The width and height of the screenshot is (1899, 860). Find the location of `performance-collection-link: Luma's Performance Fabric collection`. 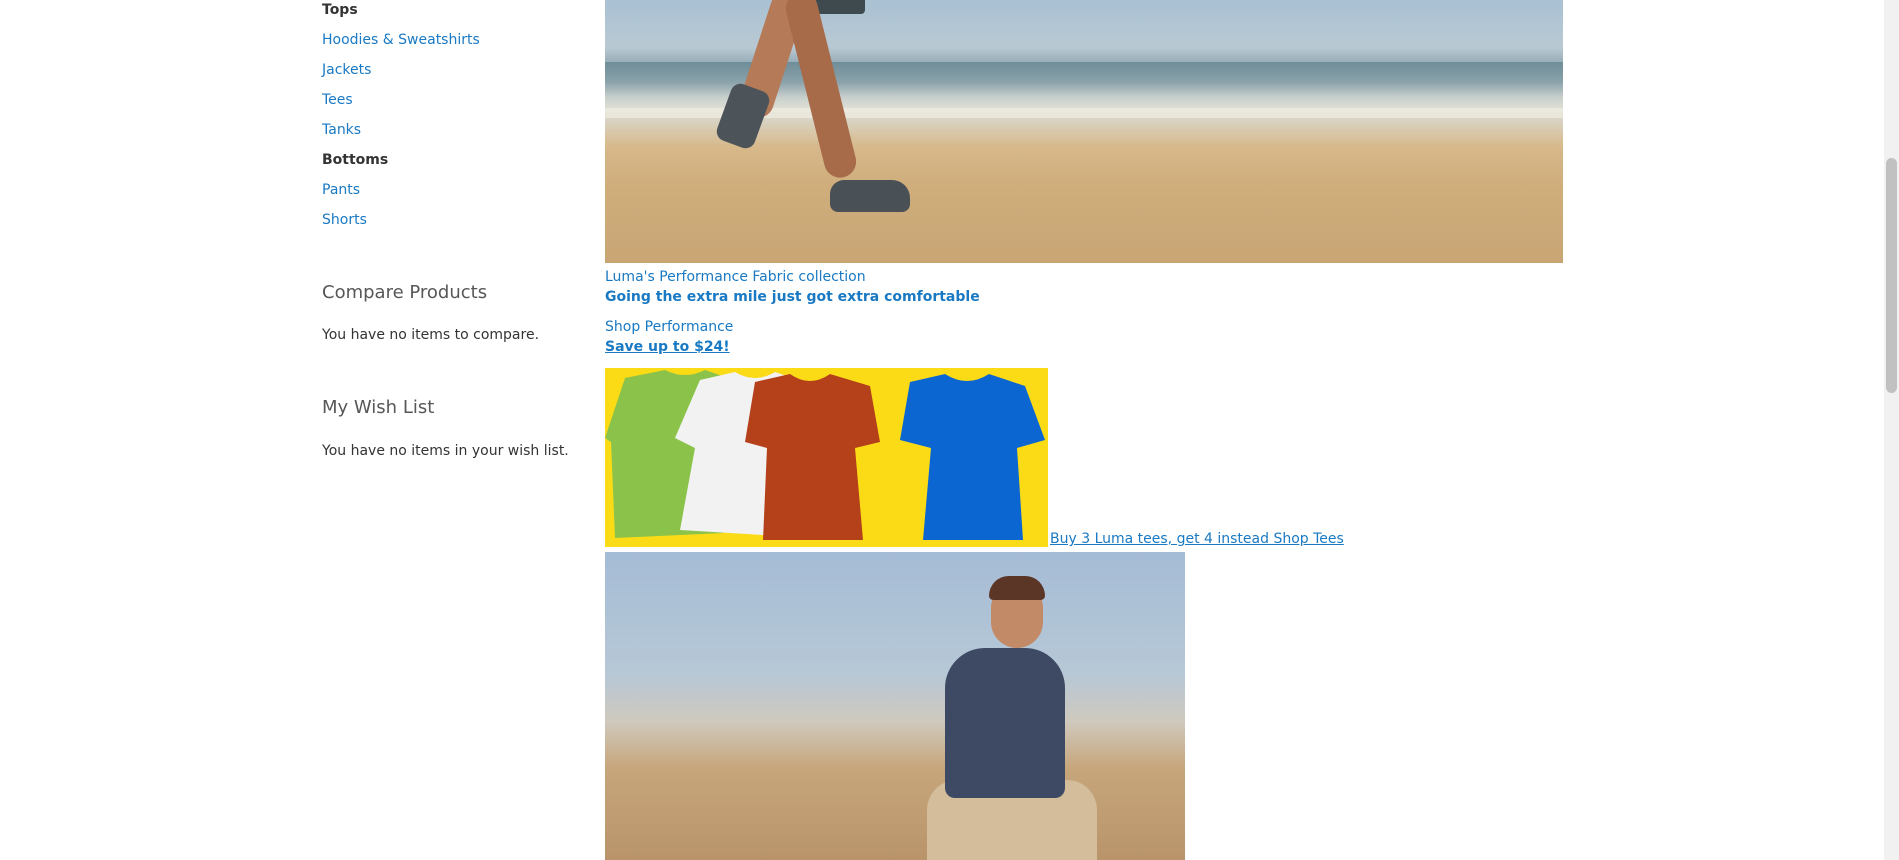

performance-collection-link: Luma's Performance Fabric collection is located at coordinates (735, 277).